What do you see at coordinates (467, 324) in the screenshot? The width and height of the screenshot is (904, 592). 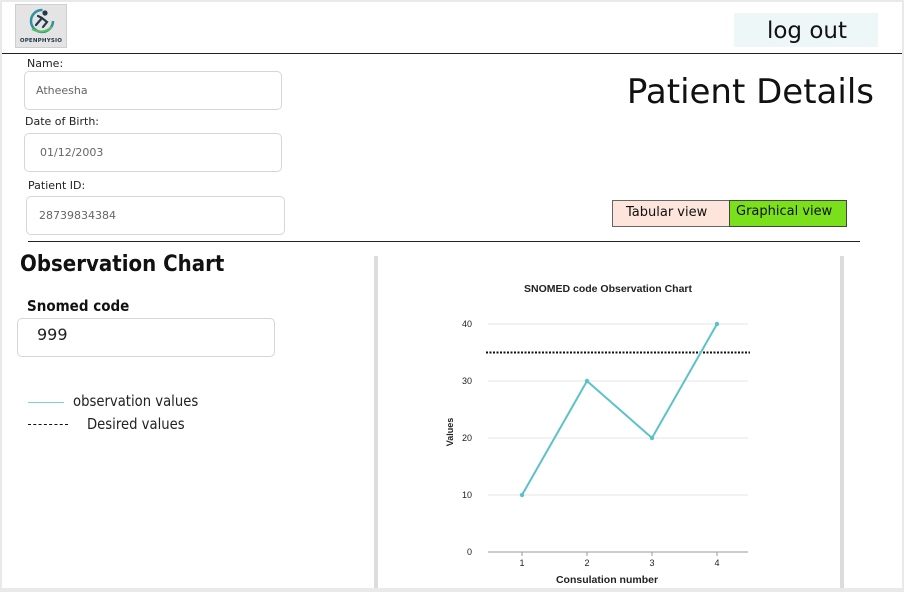 I see `y-tick-label: 40` at bounding box center [467, 324].